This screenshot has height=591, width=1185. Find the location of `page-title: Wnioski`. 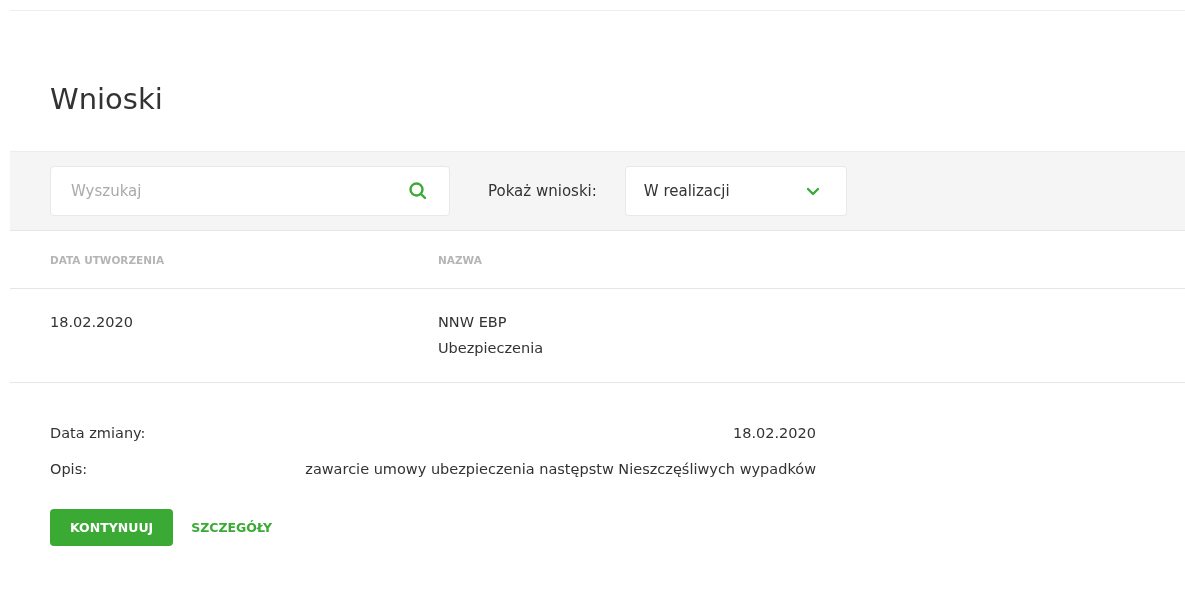

page-title: Wnioski is located at coordinates (106, 99).